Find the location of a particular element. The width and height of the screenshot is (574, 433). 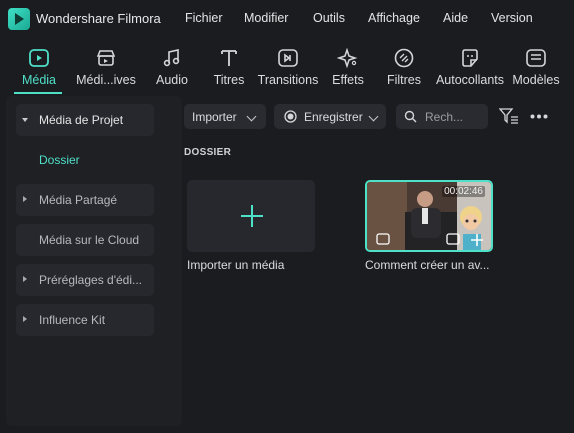

sidebar-item-label: Média Partagé is located at coordinates (78, 200).